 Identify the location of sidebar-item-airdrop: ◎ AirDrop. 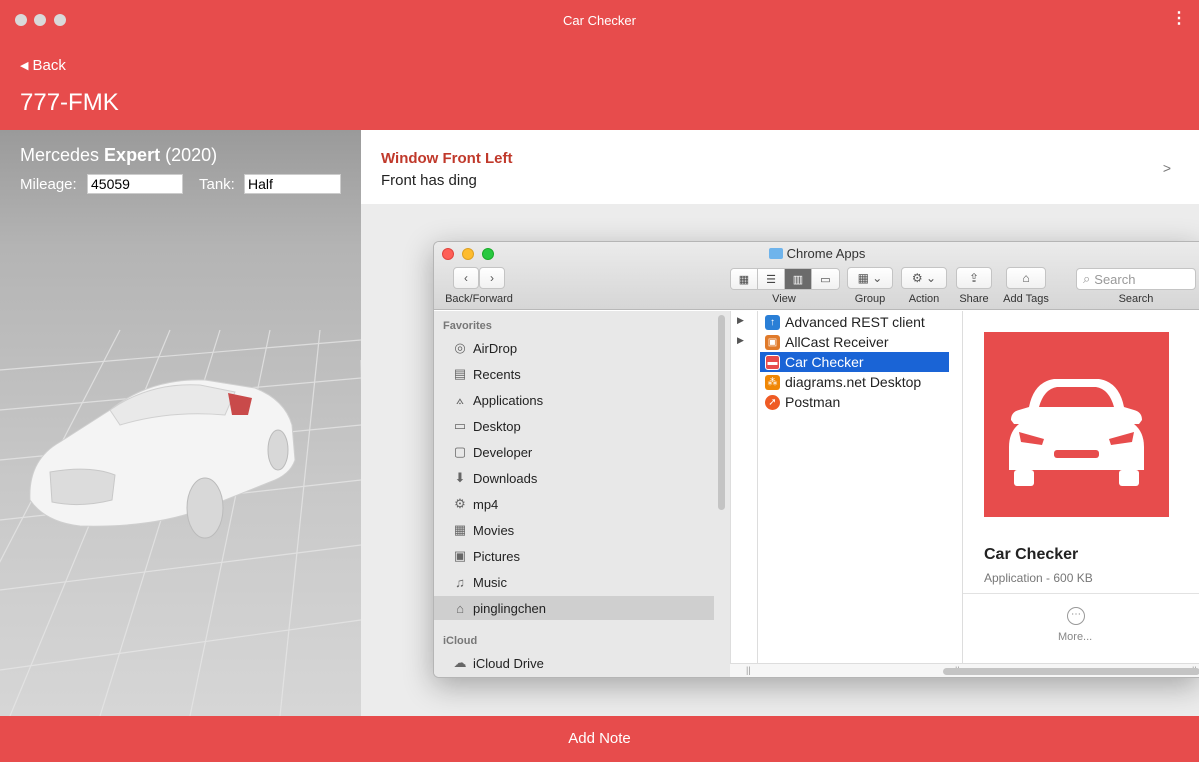
(574, 348).